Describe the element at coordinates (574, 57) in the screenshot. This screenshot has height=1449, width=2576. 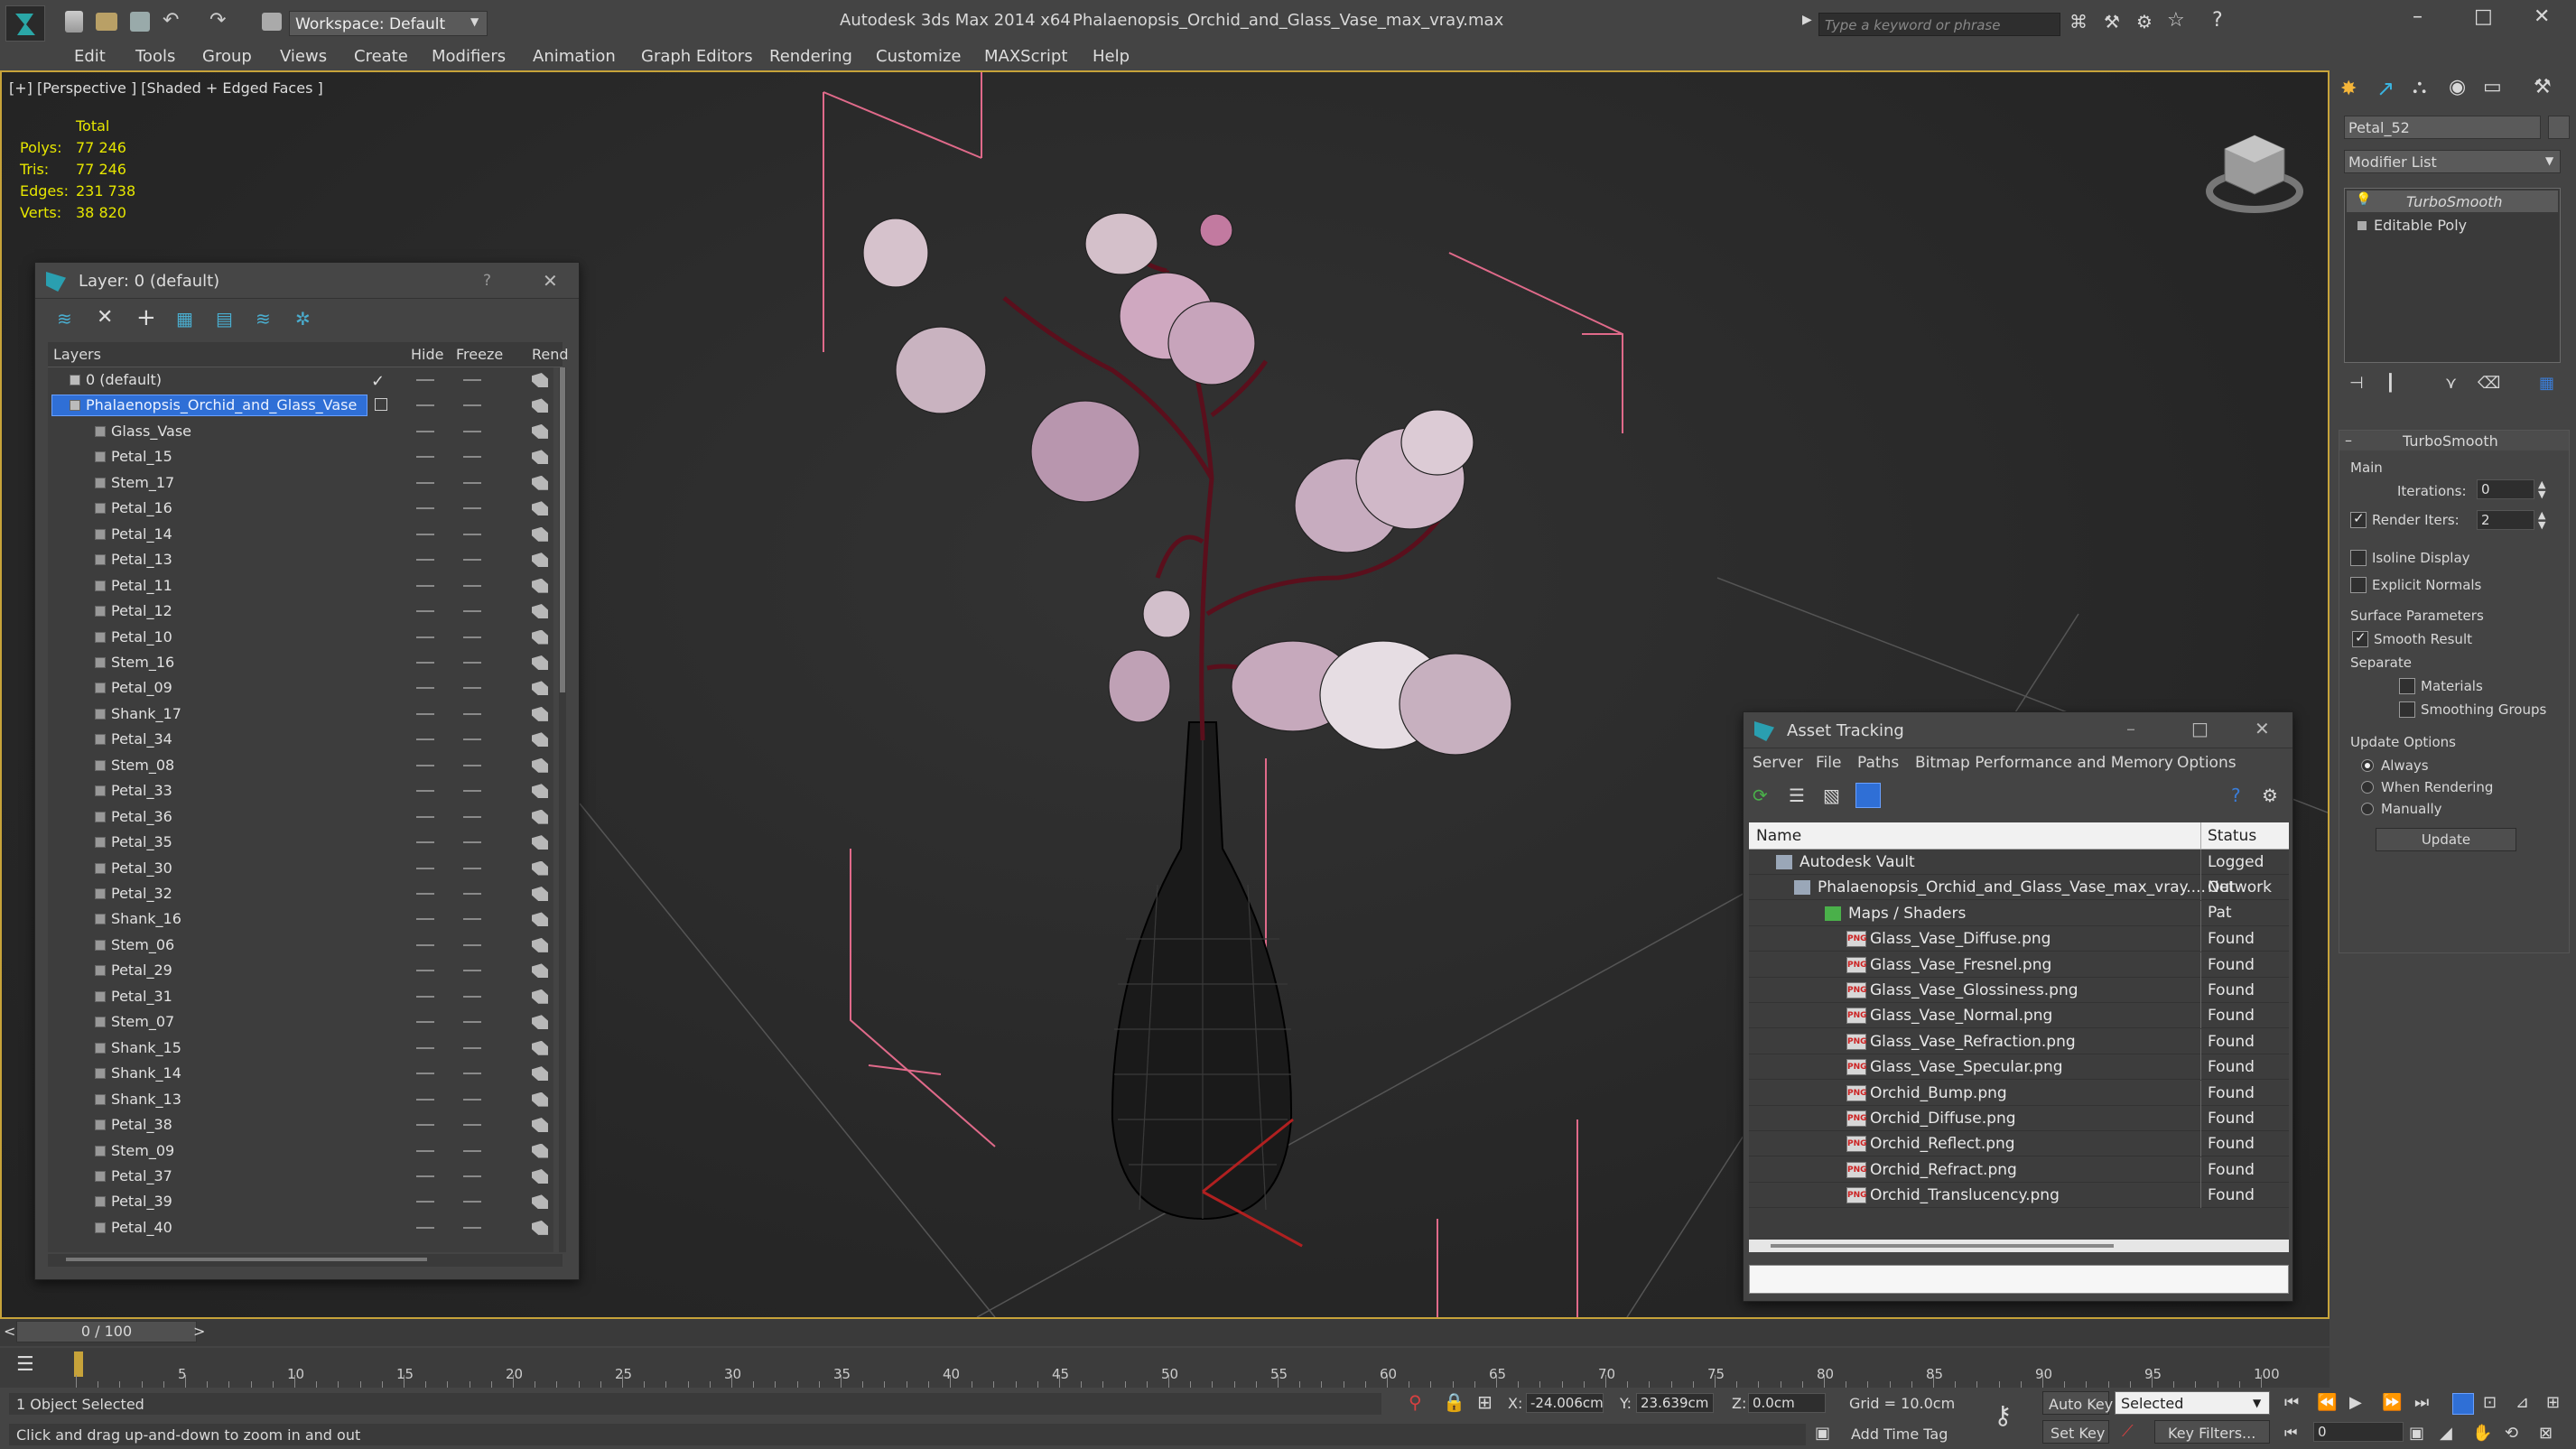
I see `menu-animation: Animation` at that location.